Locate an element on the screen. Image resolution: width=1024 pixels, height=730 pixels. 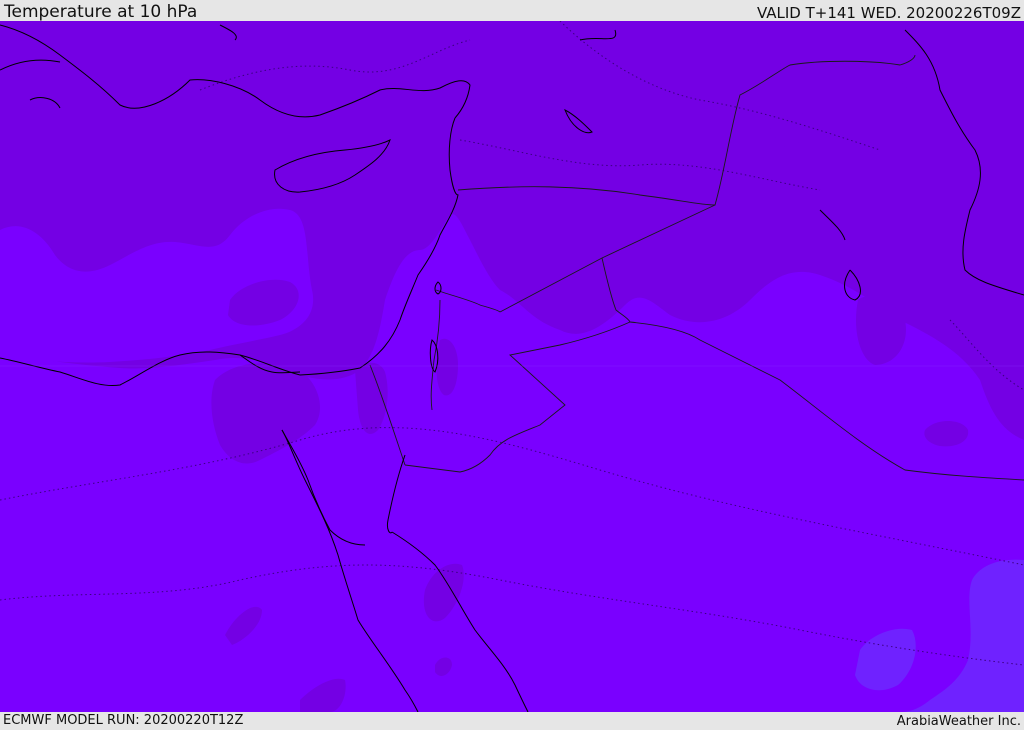
model-run-label: ECMWF MODEL RUN: 20200220T12Z is located at coordinates (123, 720).